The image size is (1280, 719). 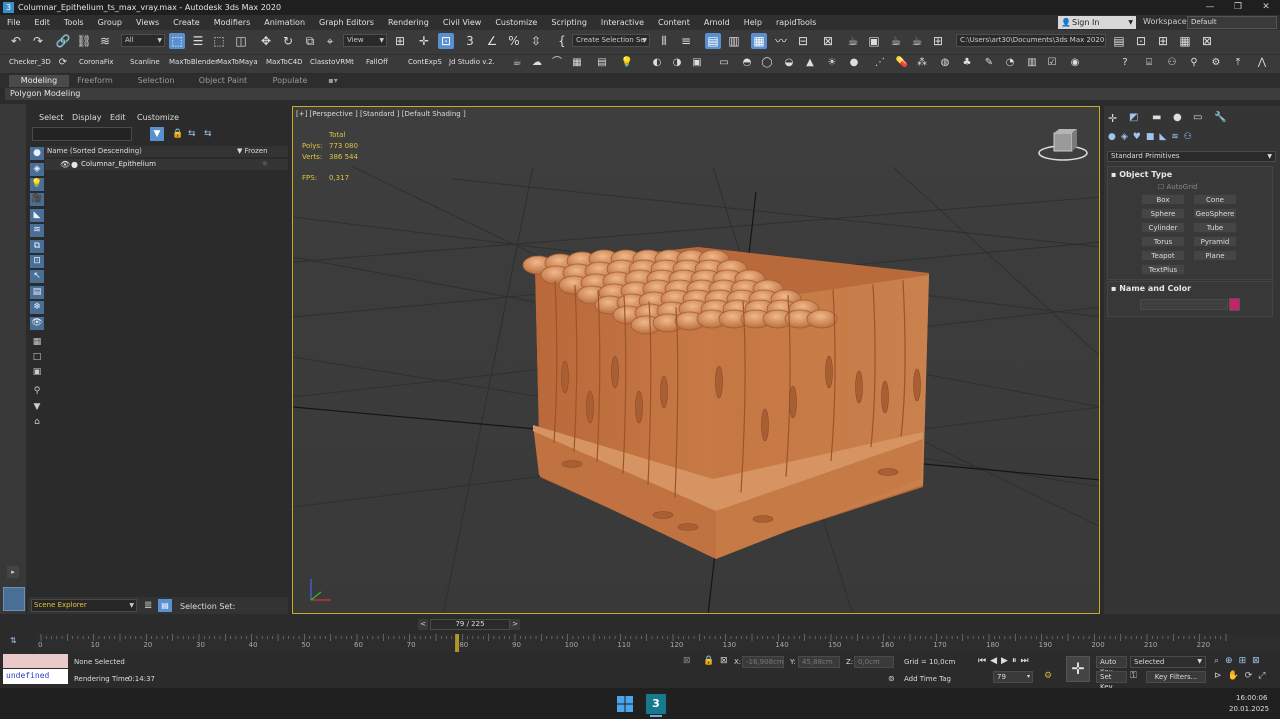 What do you see at coordinates (110, 22) in the screenshot?
I see `menu-group: Group` at bounding box center [110, 22].